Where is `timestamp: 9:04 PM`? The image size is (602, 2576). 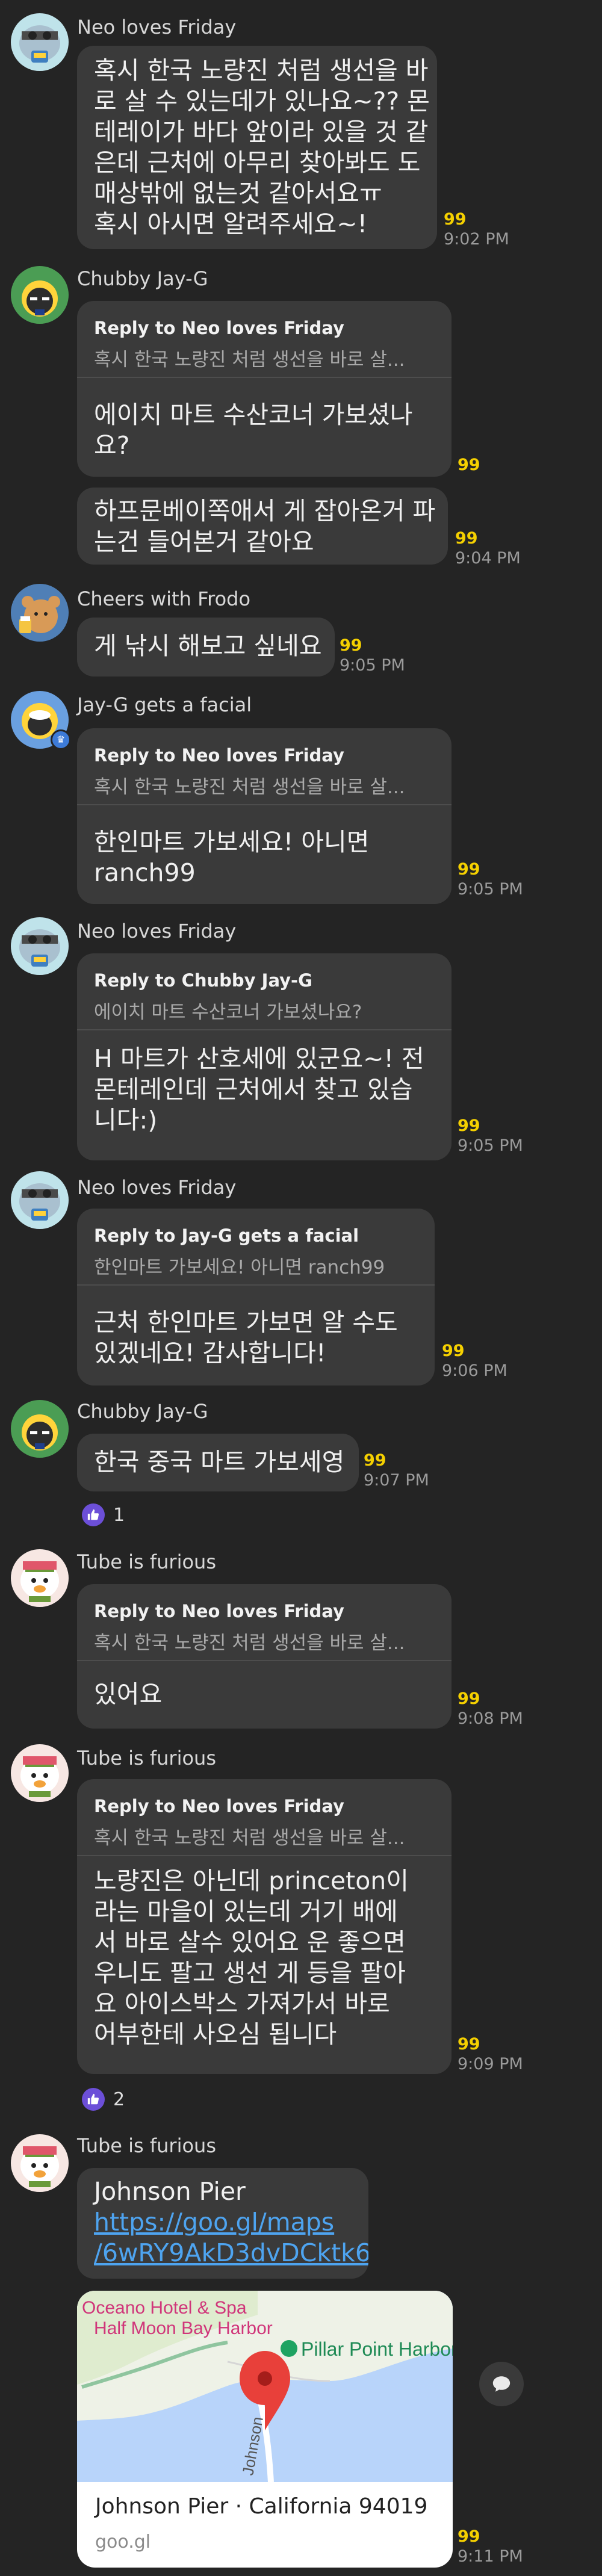
timestamp: 9:04 PM is located at coordinates (488, 559).